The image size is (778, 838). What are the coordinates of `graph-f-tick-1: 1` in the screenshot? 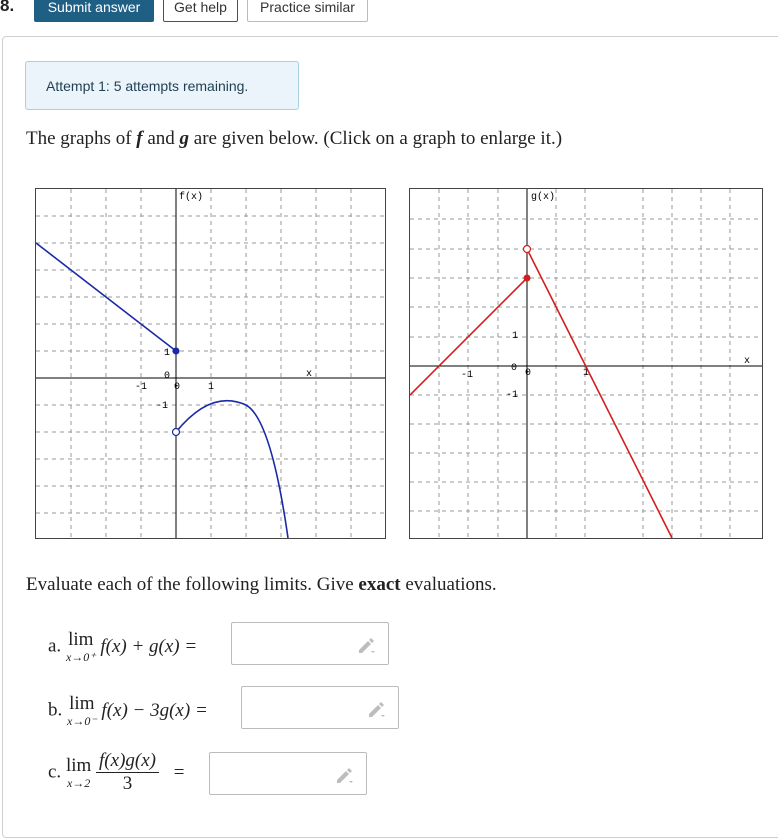 It's located at (211, 387).